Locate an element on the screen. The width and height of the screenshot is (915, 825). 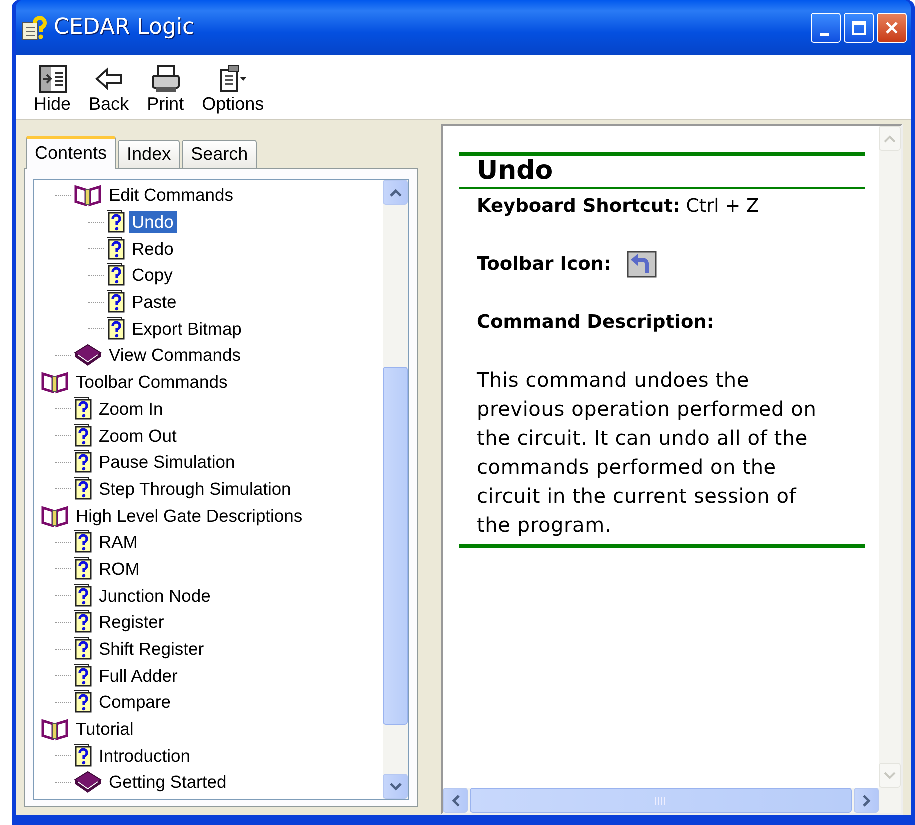
horizontal-scrollbar is located at coordinates (672, 800).